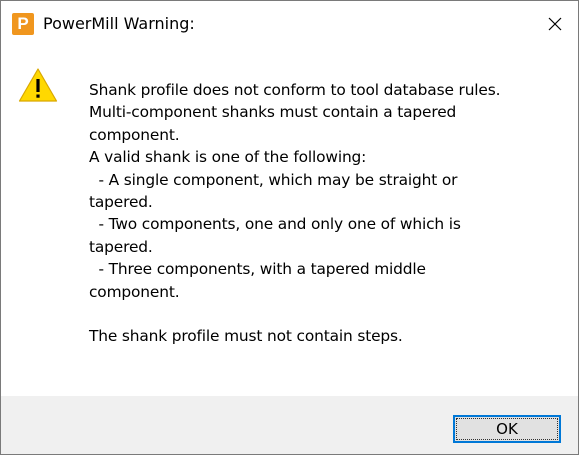 This screenshot has height=455, width=579. I want to click on message-line: A valid shank is one of the following:, so click(228, 157).